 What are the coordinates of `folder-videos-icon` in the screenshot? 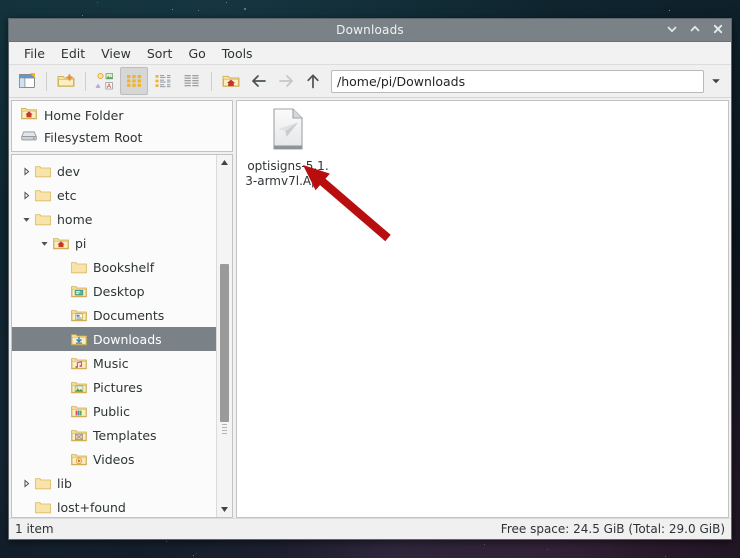 It's located at (79, 459).